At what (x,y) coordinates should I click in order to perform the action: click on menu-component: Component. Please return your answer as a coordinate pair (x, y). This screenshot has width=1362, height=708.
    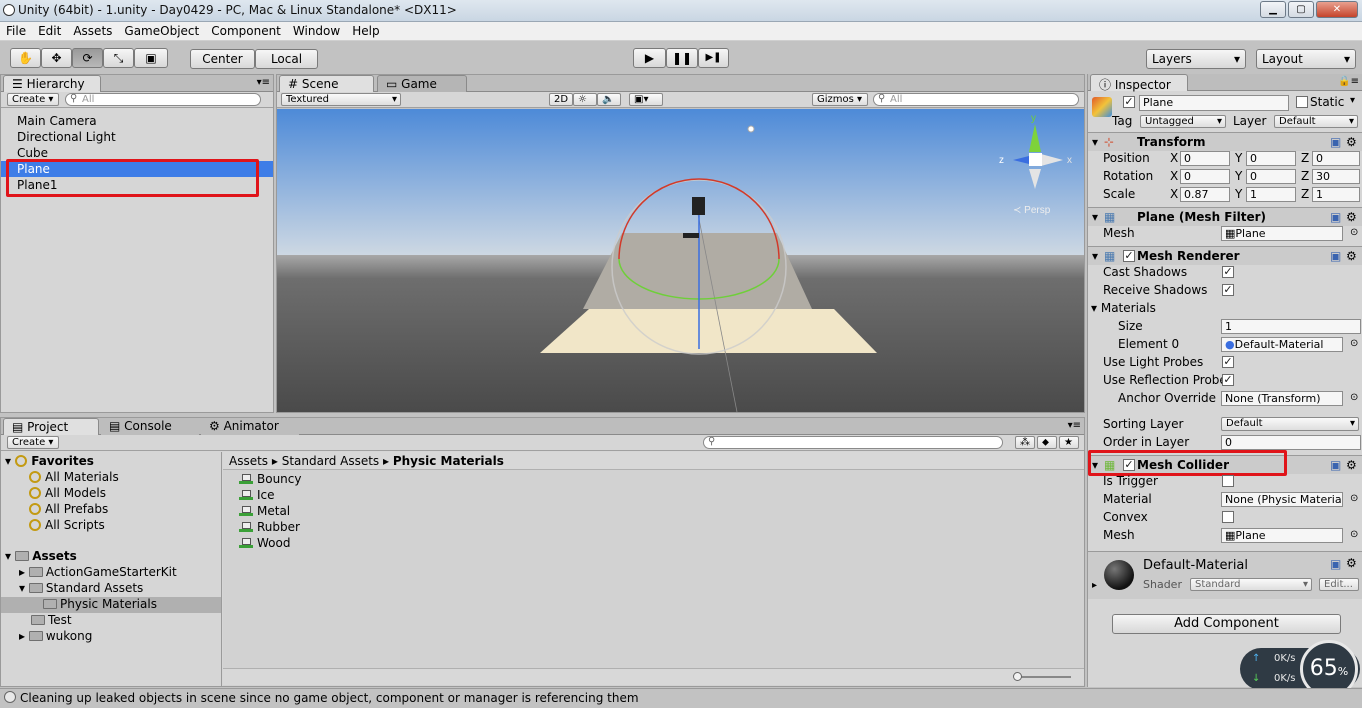
    Looking at the image, I should click on (246, 30).